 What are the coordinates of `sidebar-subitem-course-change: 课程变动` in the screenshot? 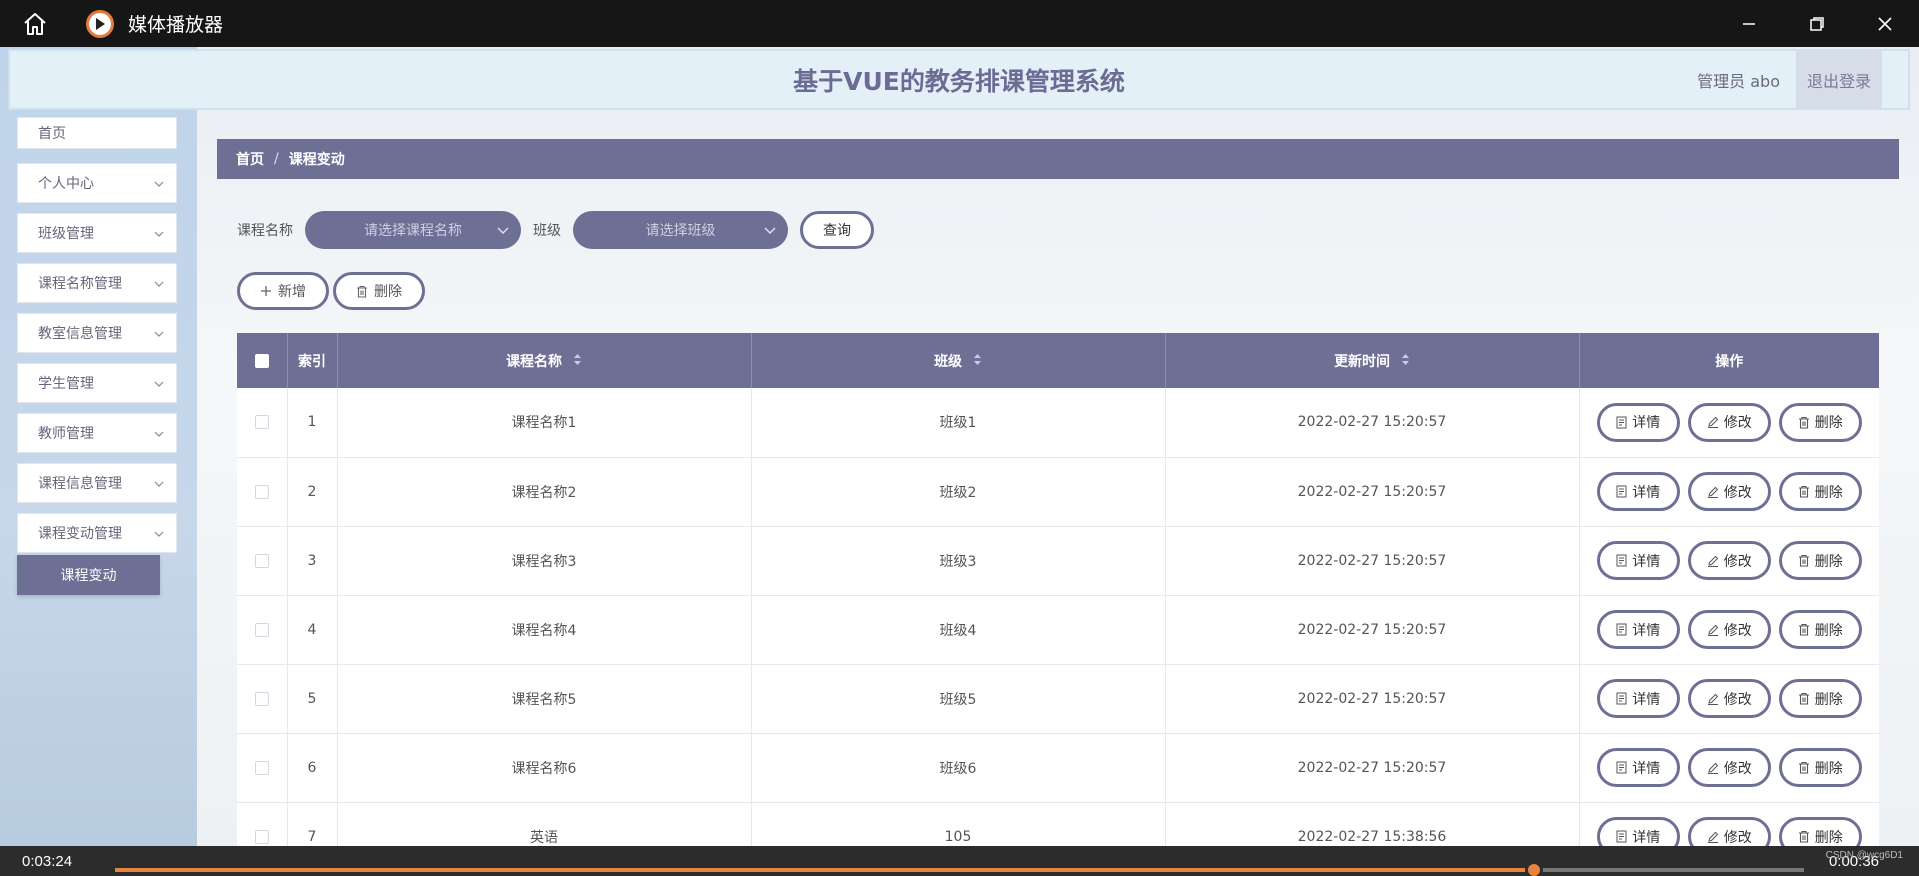 It's located at (88, 575).